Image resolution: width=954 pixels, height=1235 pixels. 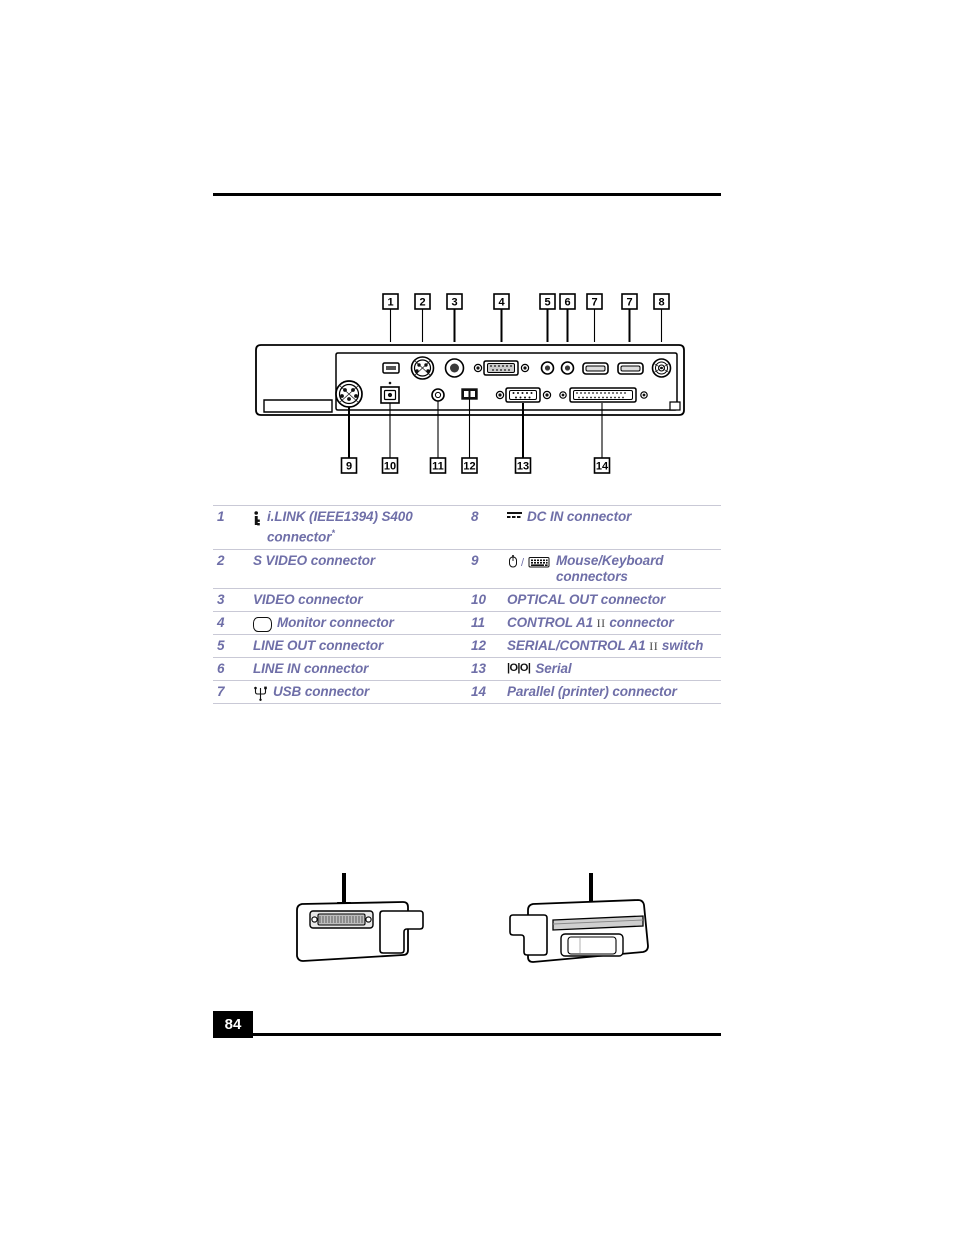 I want to click on mouse-keyboard-icon: /, so click(x=529, y=561).